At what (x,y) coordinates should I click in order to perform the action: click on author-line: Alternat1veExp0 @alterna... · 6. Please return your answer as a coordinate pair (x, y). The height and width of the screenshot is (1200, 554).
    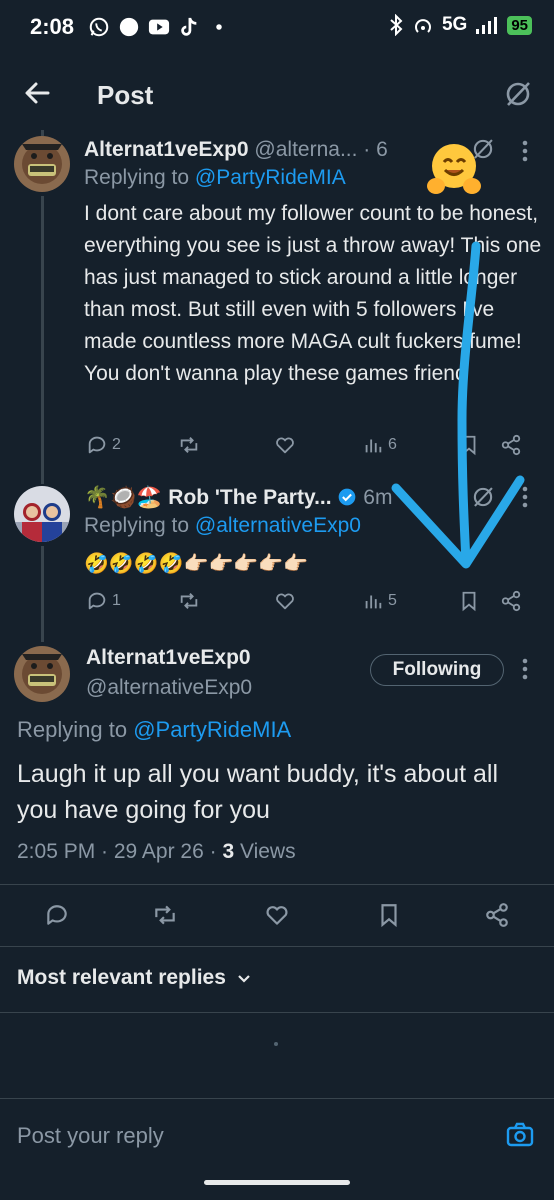
    Looking at the image, I should click on (236, 150).